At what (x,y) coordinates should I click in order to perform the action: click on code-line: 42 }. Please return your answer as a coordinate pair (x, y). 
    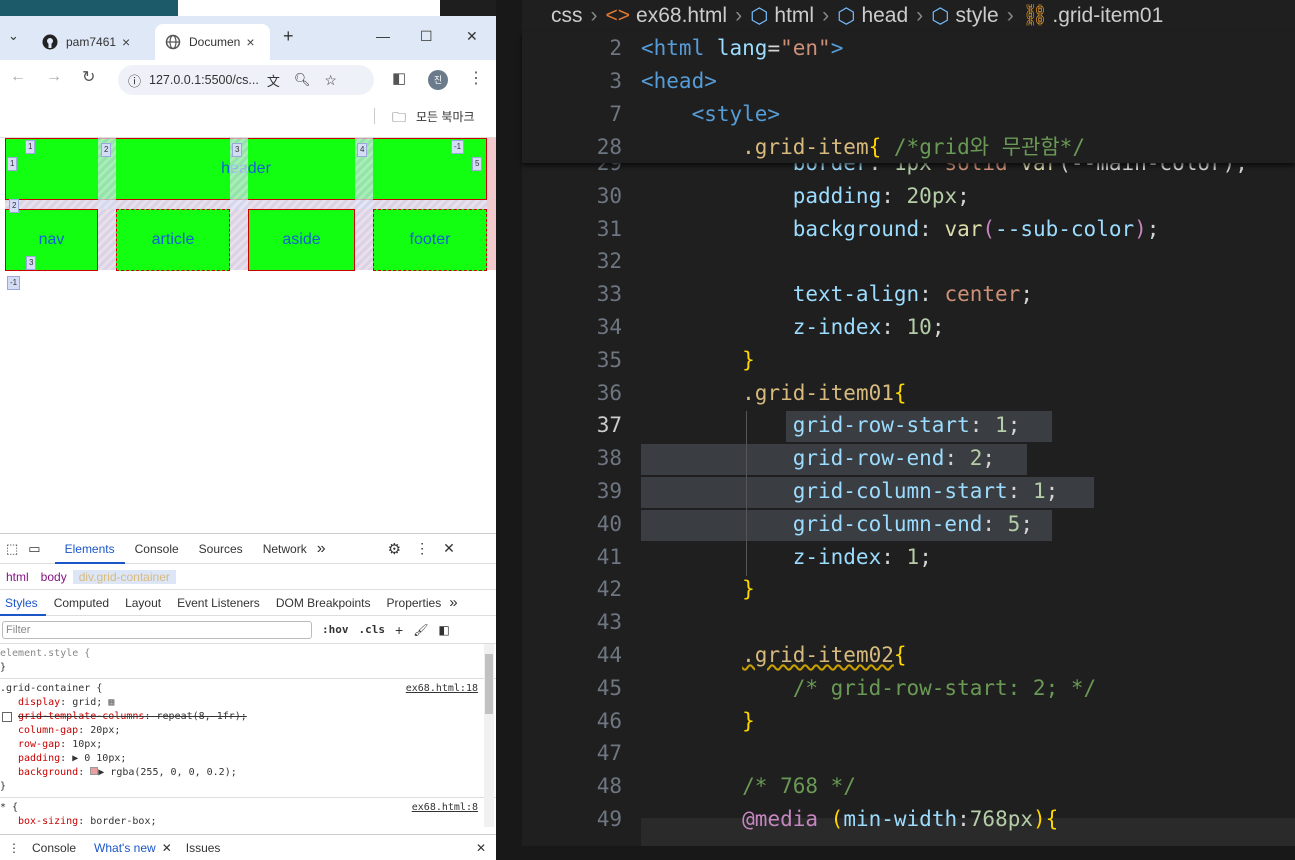
    Looking at the image, I should click on (908, 589).